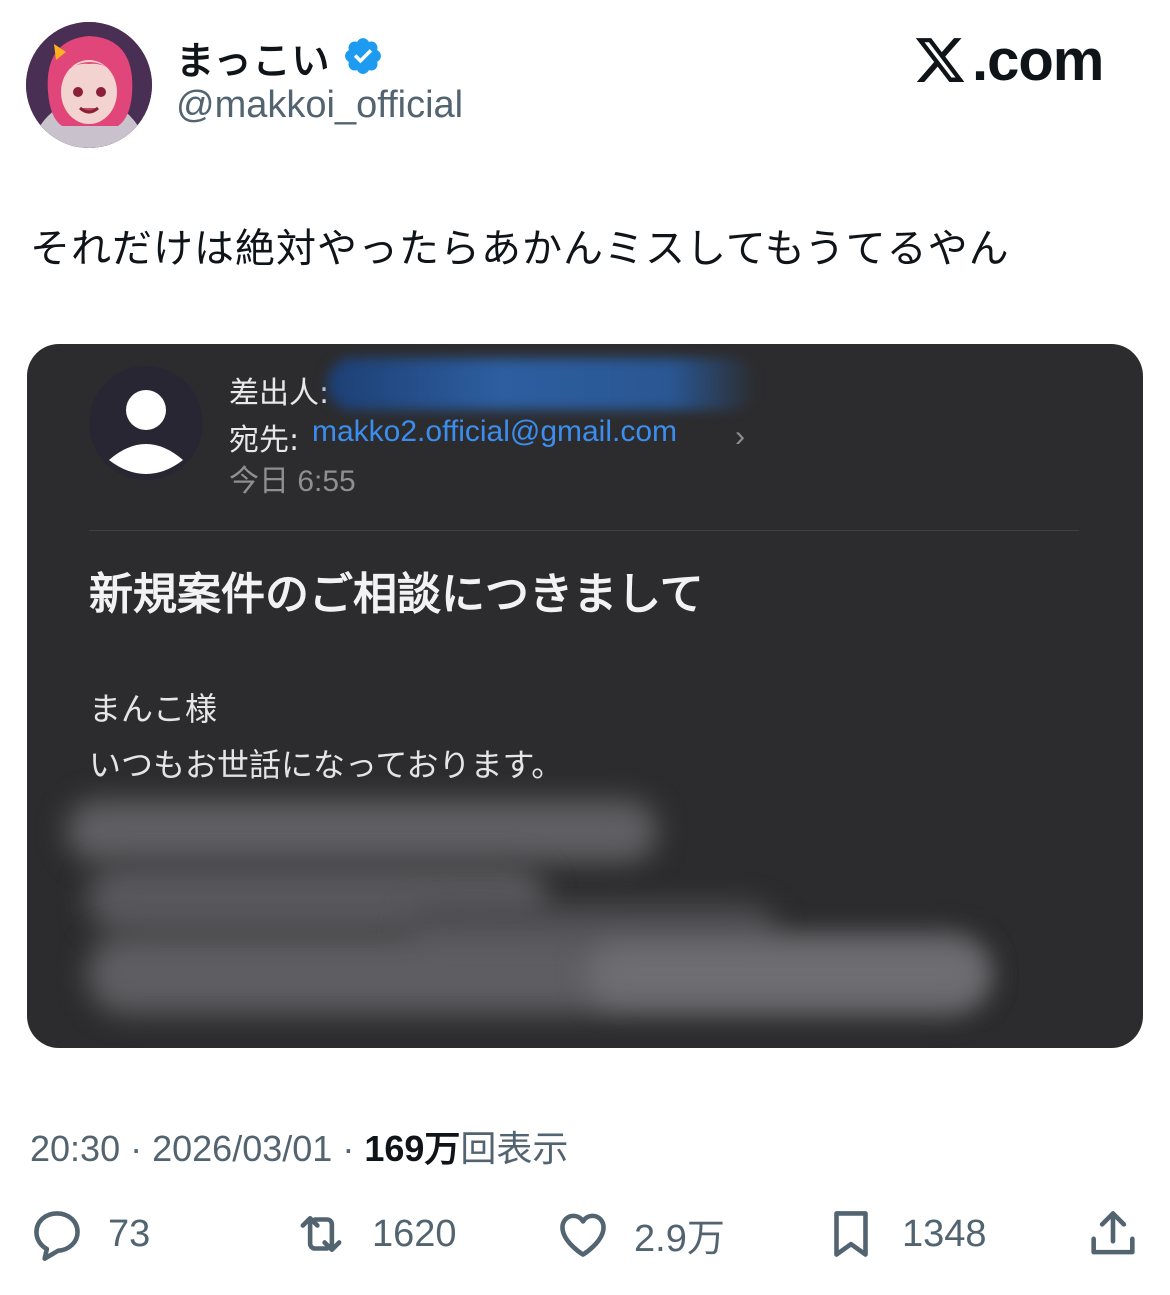  I want to click on bookmark-button: 1348, so click(904, 1234).